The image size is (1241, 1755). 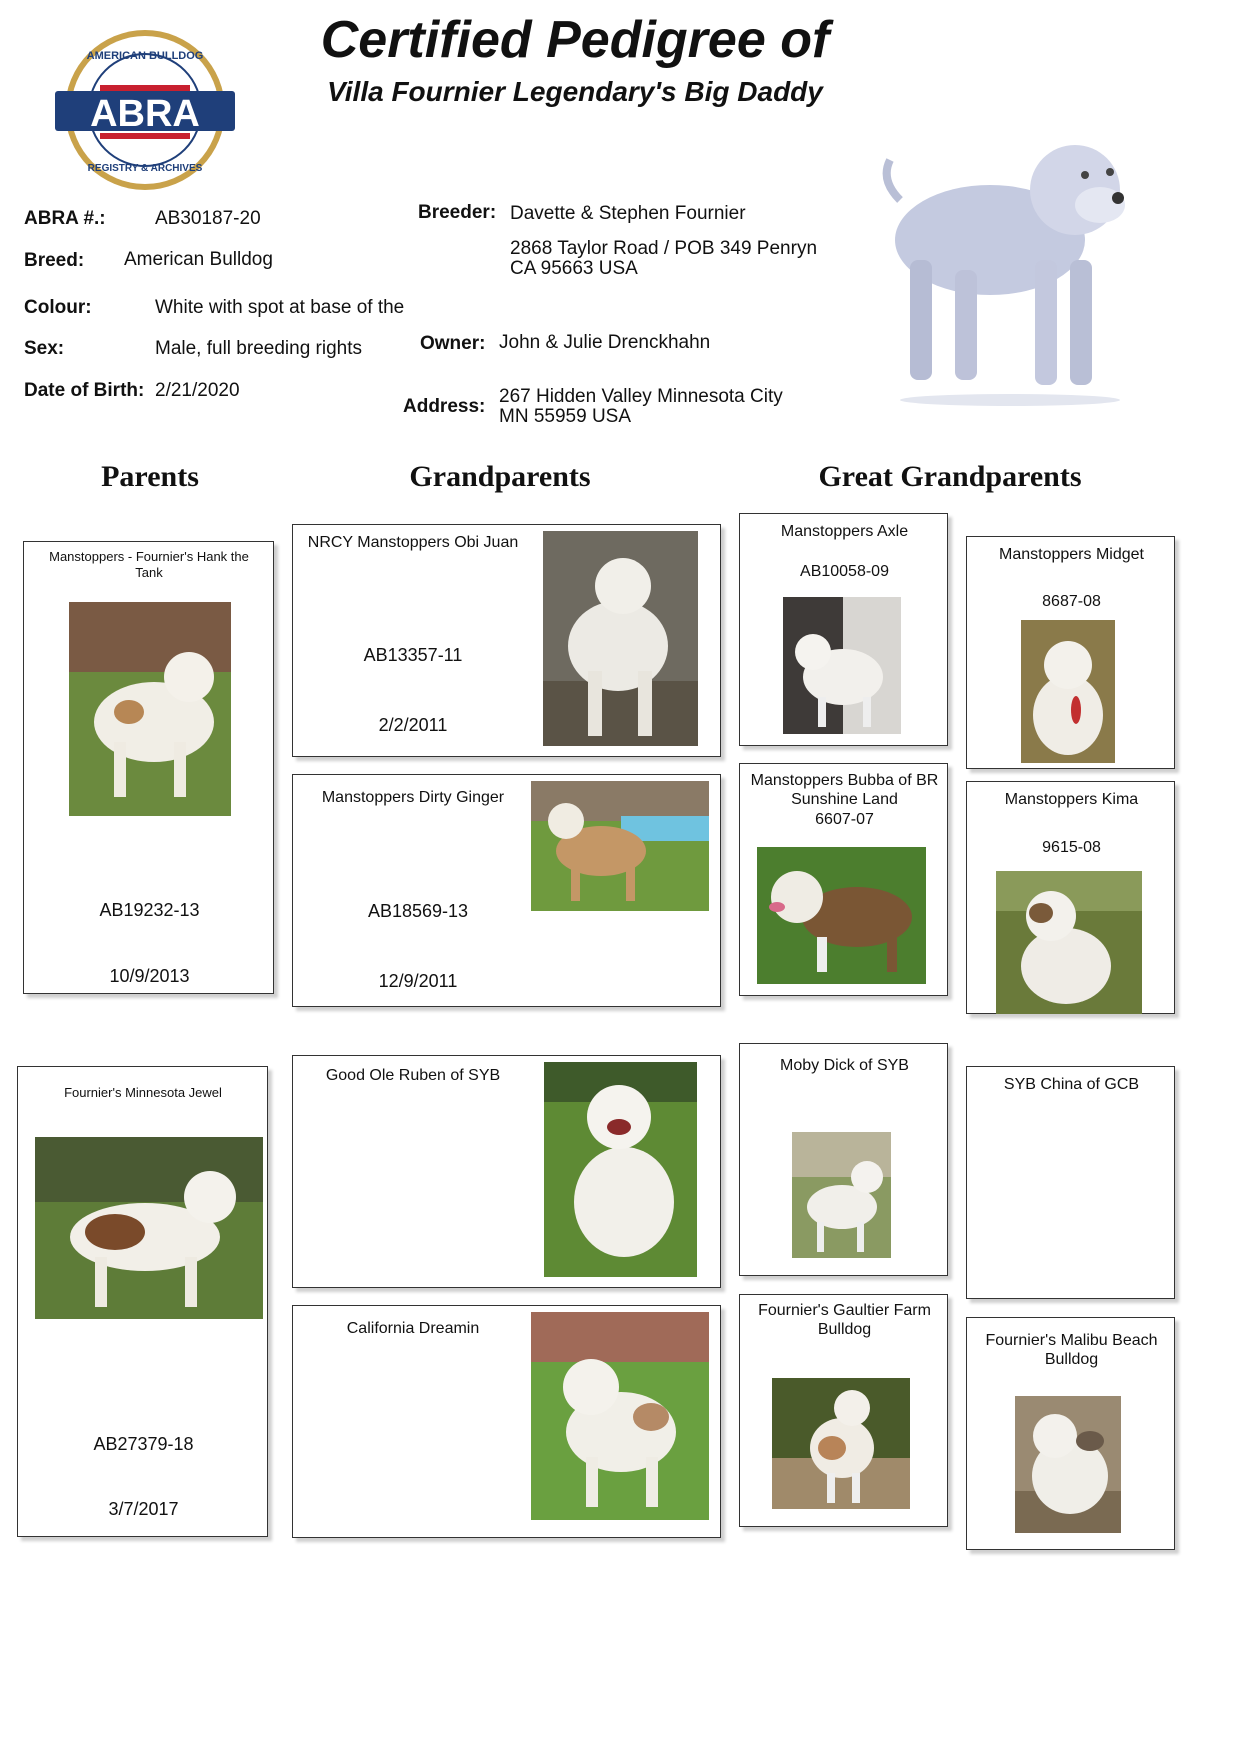 What do you see at coordinates (84, 390) in the screenshot?
I see `dob-label: Date of Birth:` at bounding box center [84, 390].